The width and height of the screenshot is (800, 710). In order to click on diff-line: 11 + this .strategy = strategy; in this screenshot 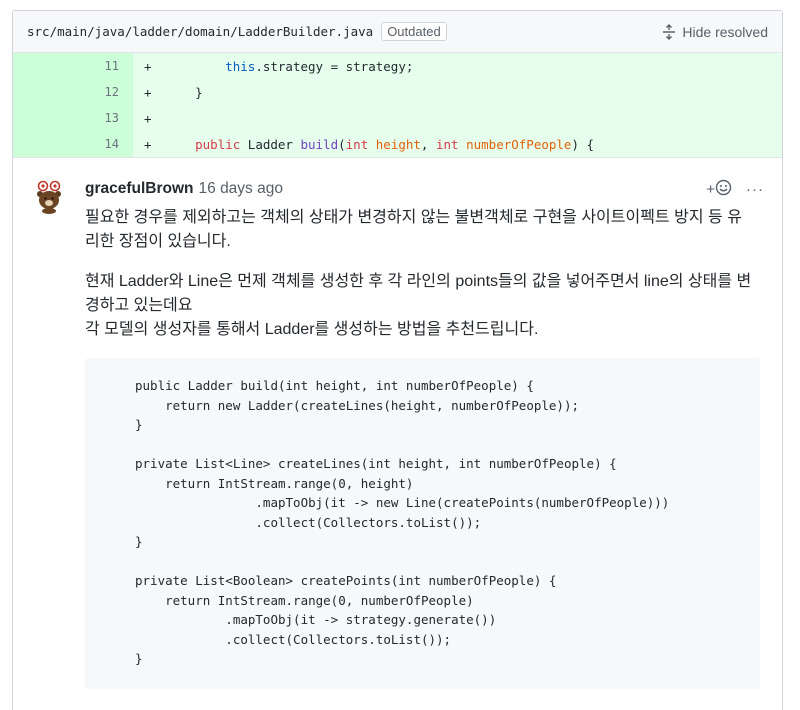, I will do `click(397, 66)`.